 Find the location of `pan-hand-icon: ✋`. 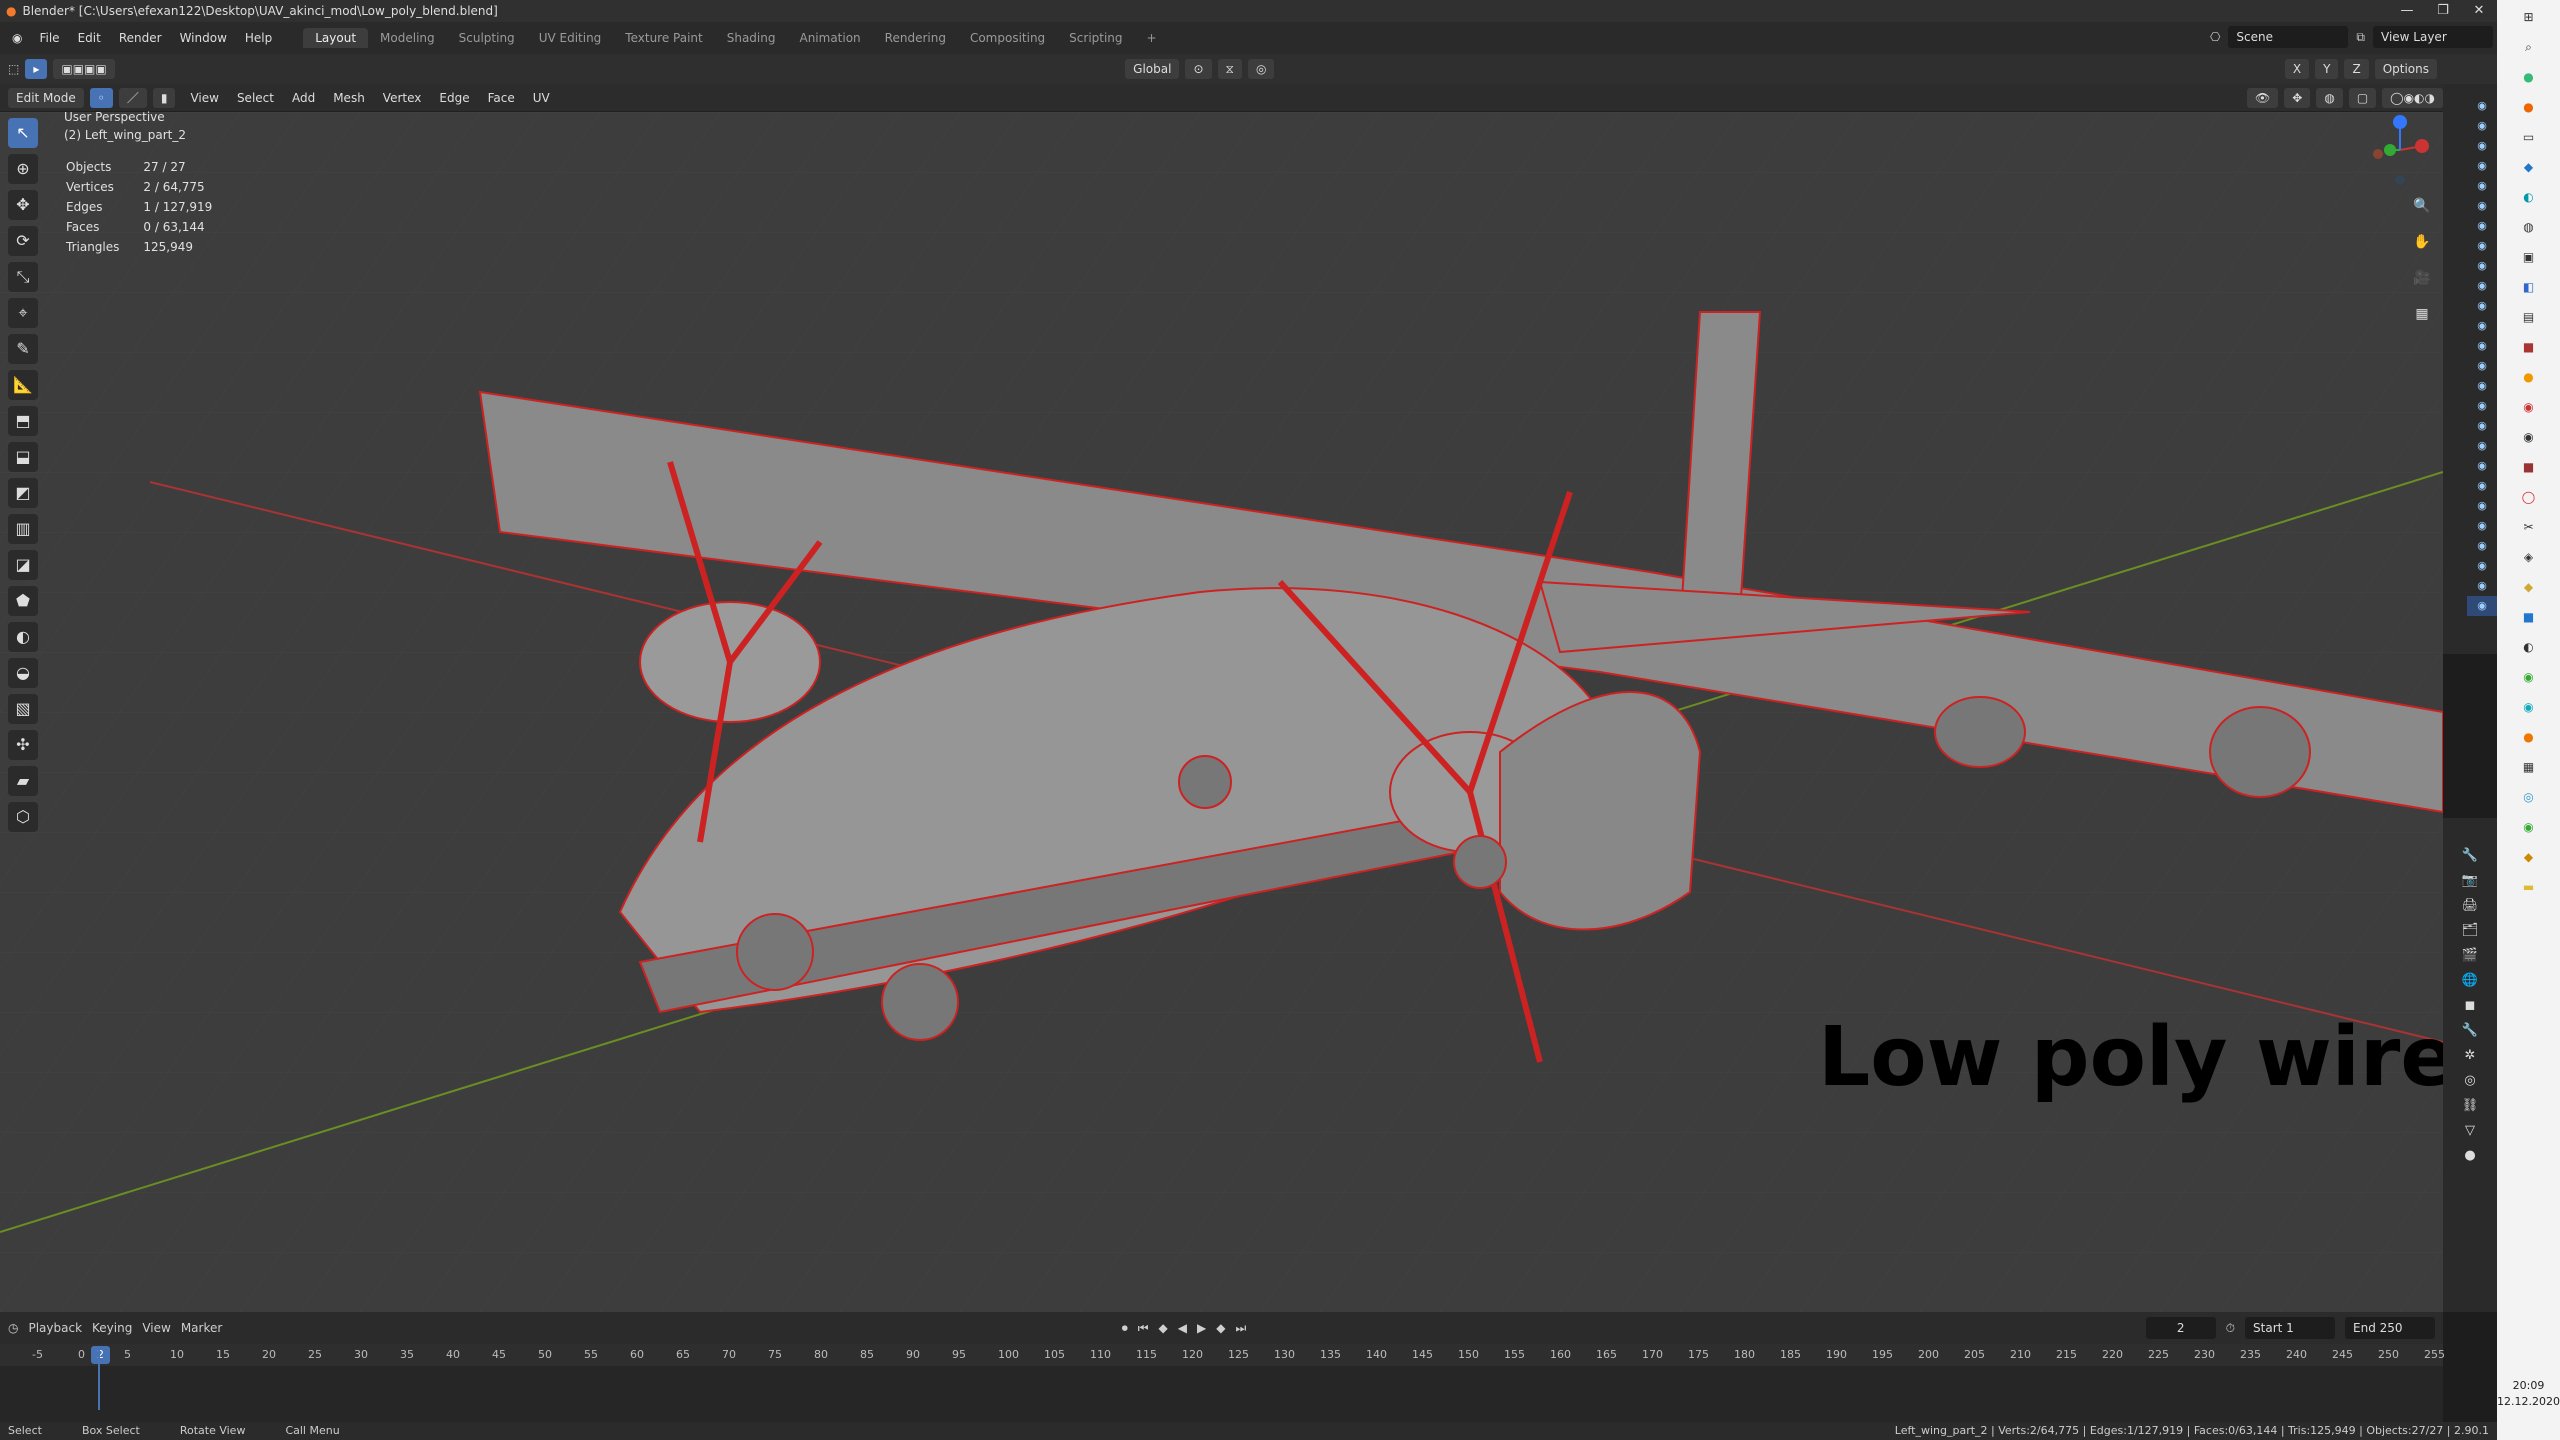

pan-hand-icon: ✋ is located at coordinates (2422, 242).